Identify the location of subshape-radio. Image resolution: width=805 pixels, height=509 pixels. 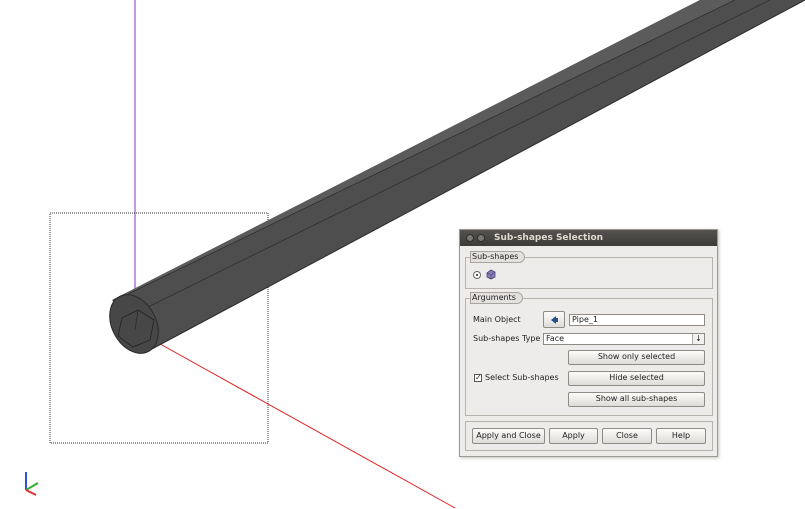
(477, 275).